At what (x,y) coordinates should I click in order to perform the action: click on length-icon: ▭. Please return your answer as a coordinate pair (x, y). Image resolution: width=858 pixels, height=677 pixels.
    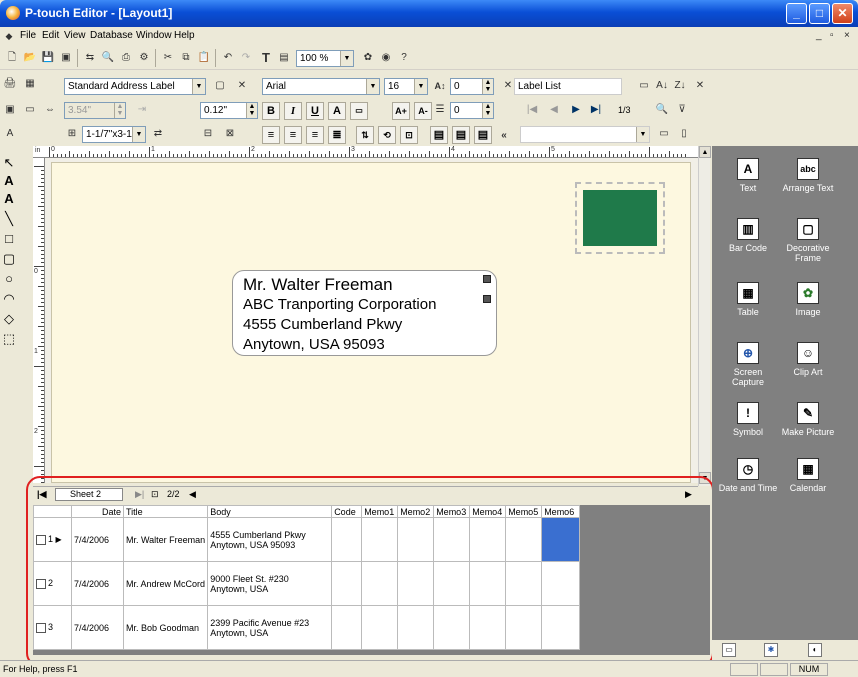
    Looking at the image, I should click on (30, 110).